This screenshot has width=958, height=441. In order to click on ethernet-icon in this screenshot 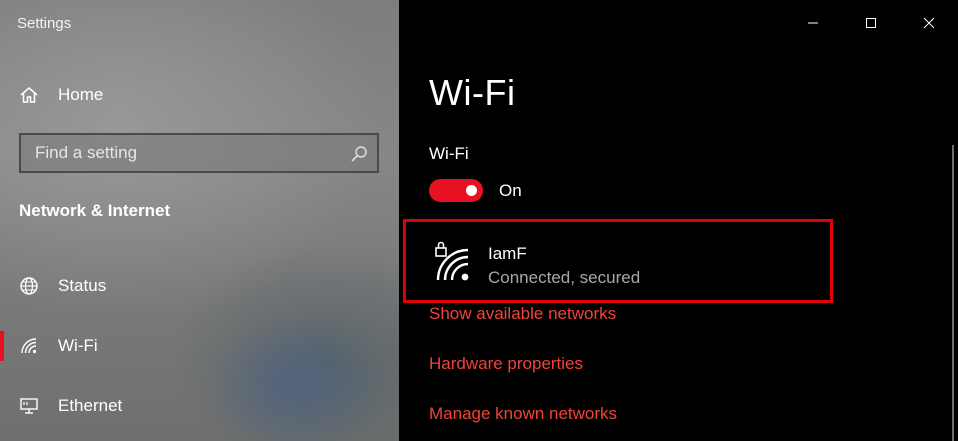, I will do `click(29, 406)`.